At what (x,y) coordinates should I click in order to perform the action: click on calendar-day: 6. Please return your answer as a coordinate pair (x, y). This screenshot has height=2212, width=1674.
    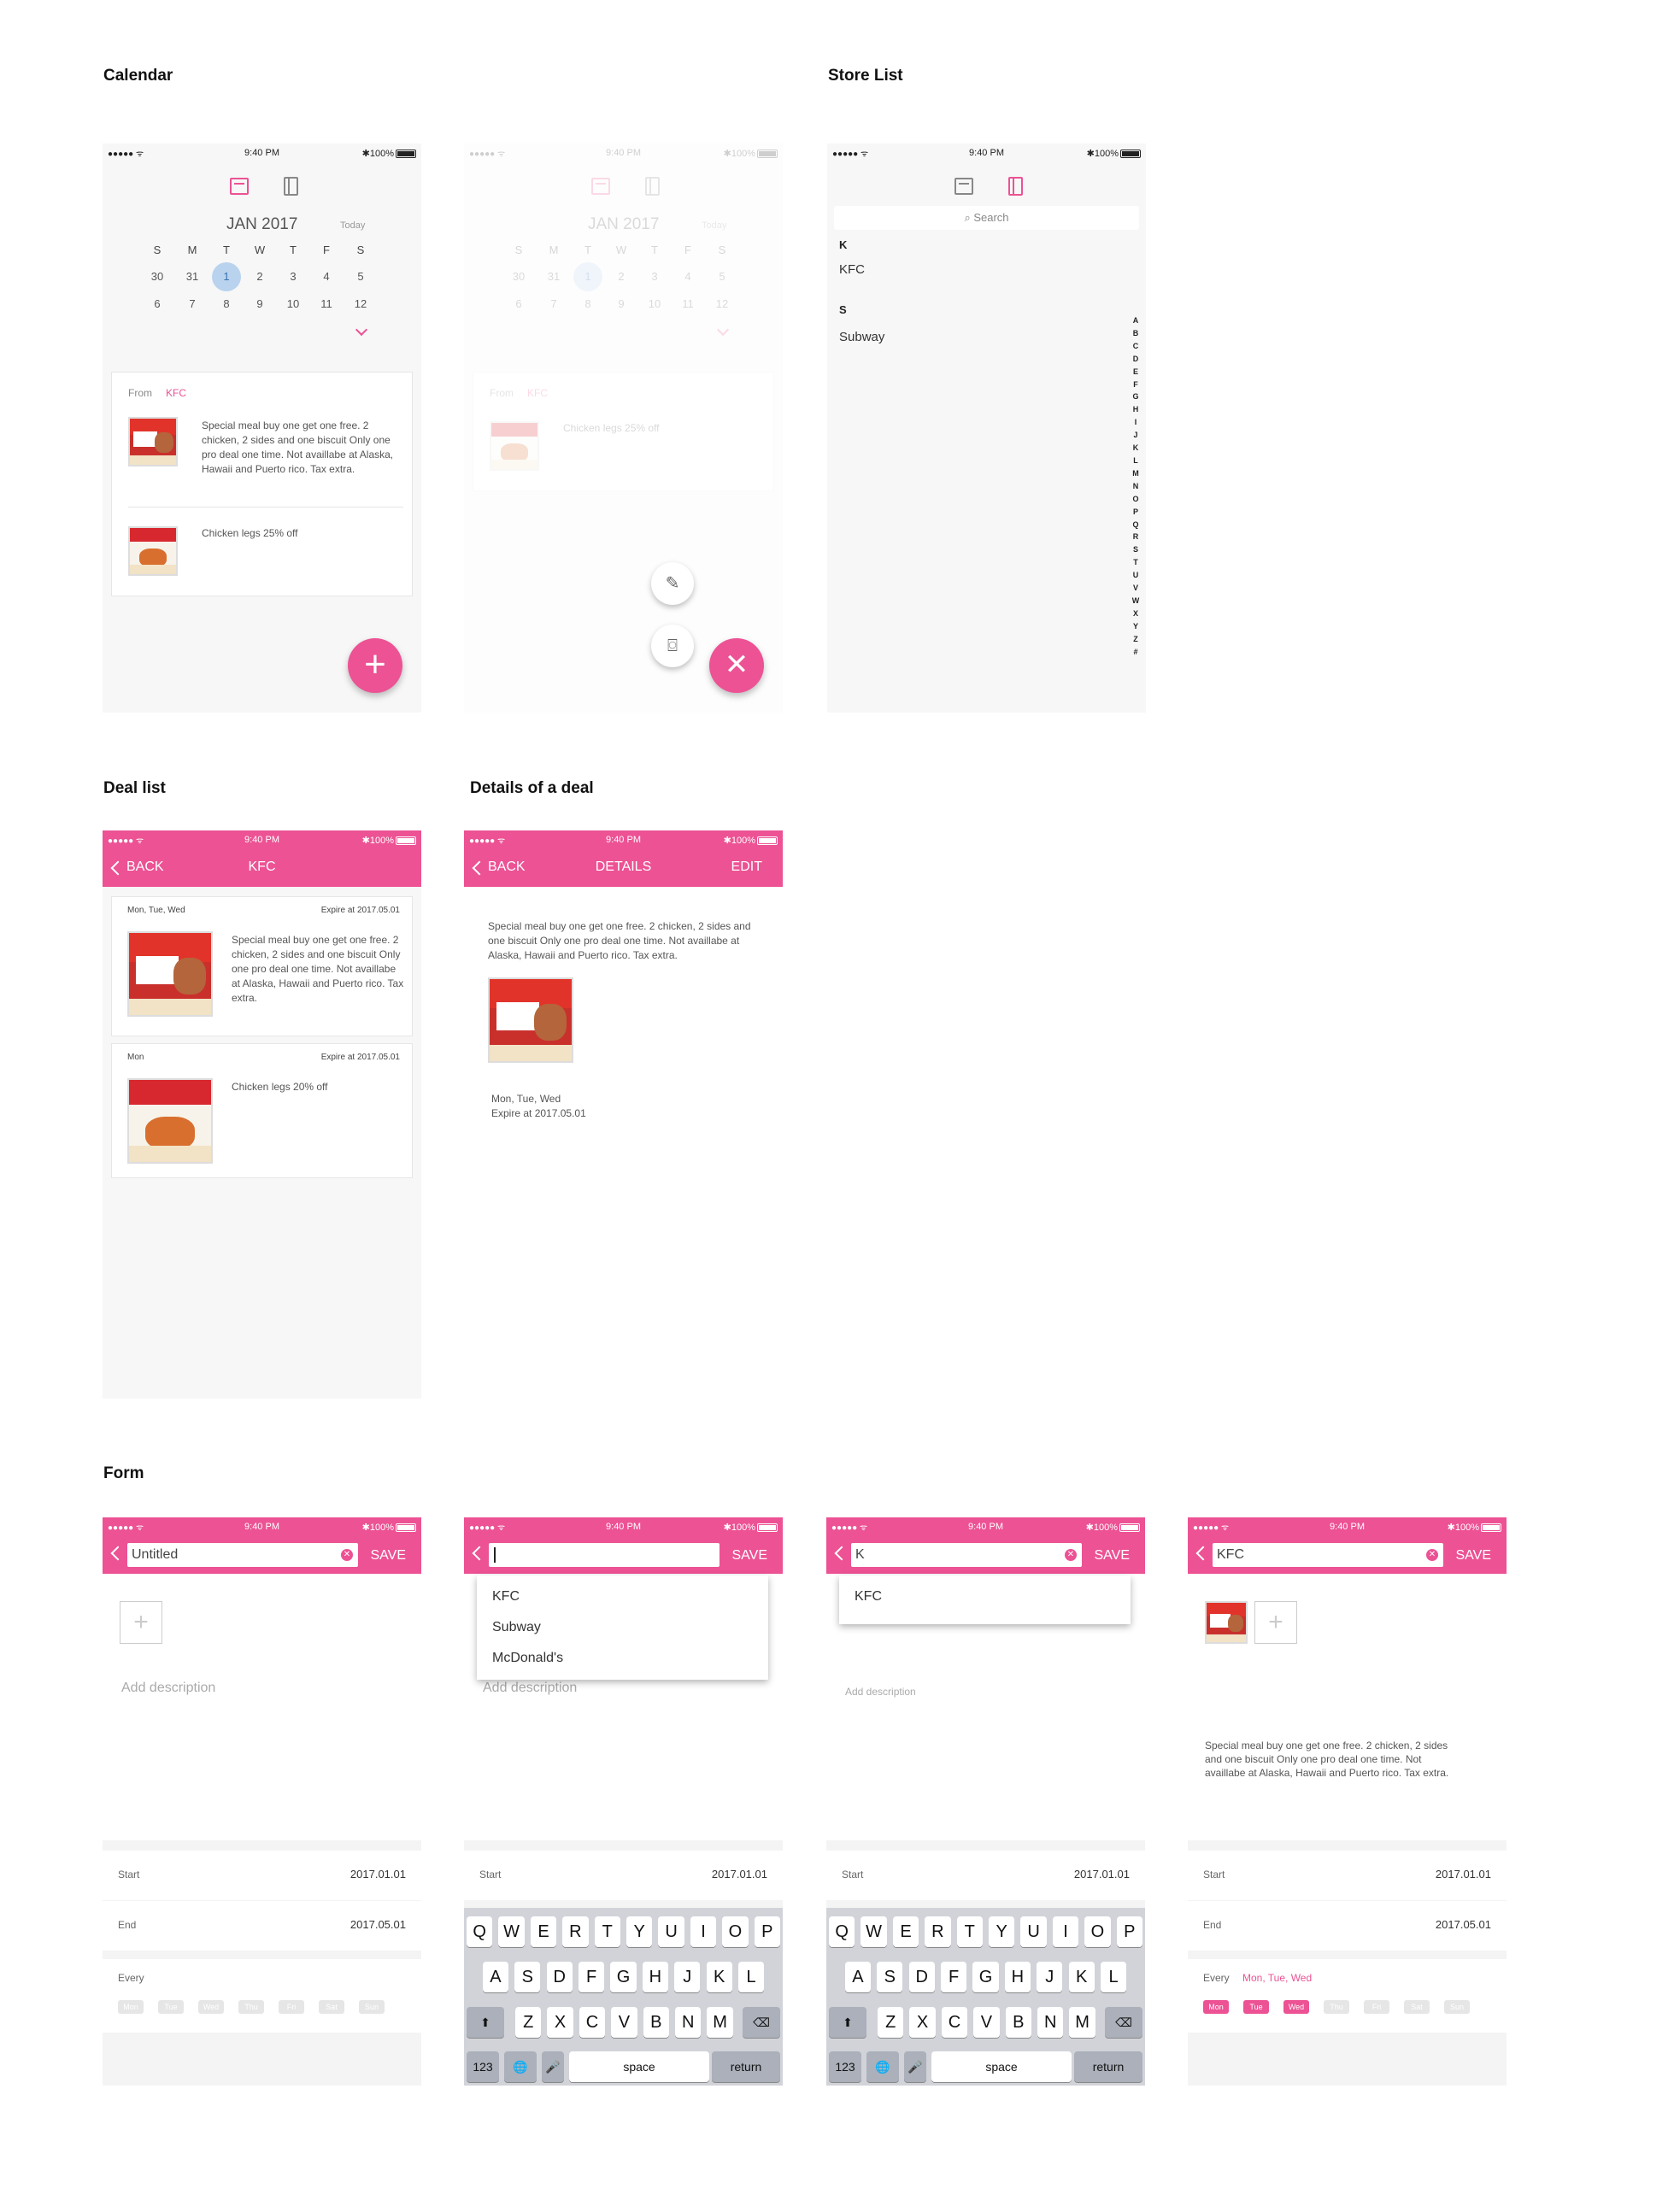
    Looking at the image, I should click on (157, 304).